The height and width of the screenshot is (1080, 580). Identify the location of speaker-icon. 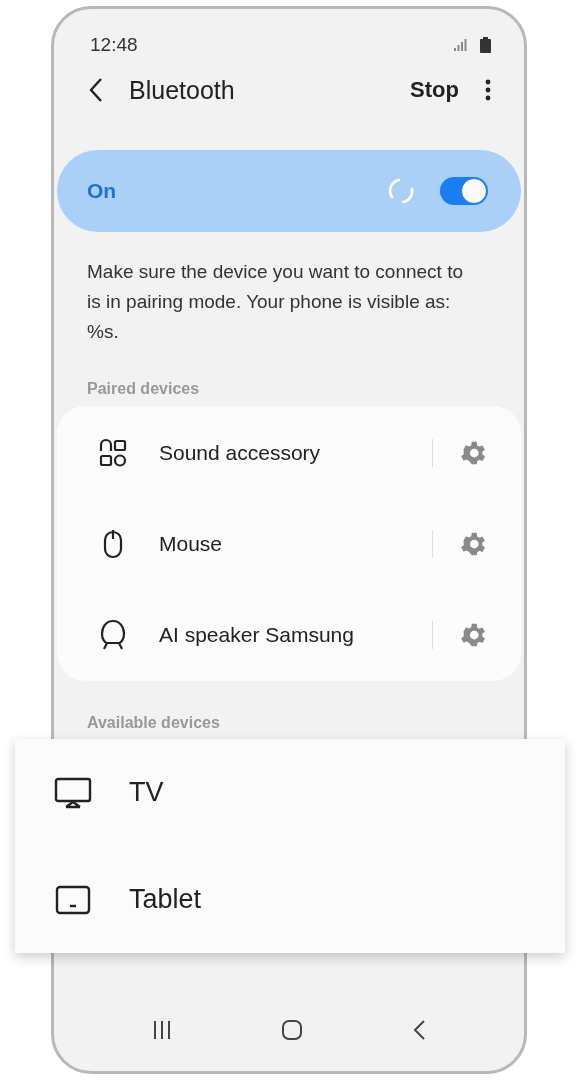
(113, 634).